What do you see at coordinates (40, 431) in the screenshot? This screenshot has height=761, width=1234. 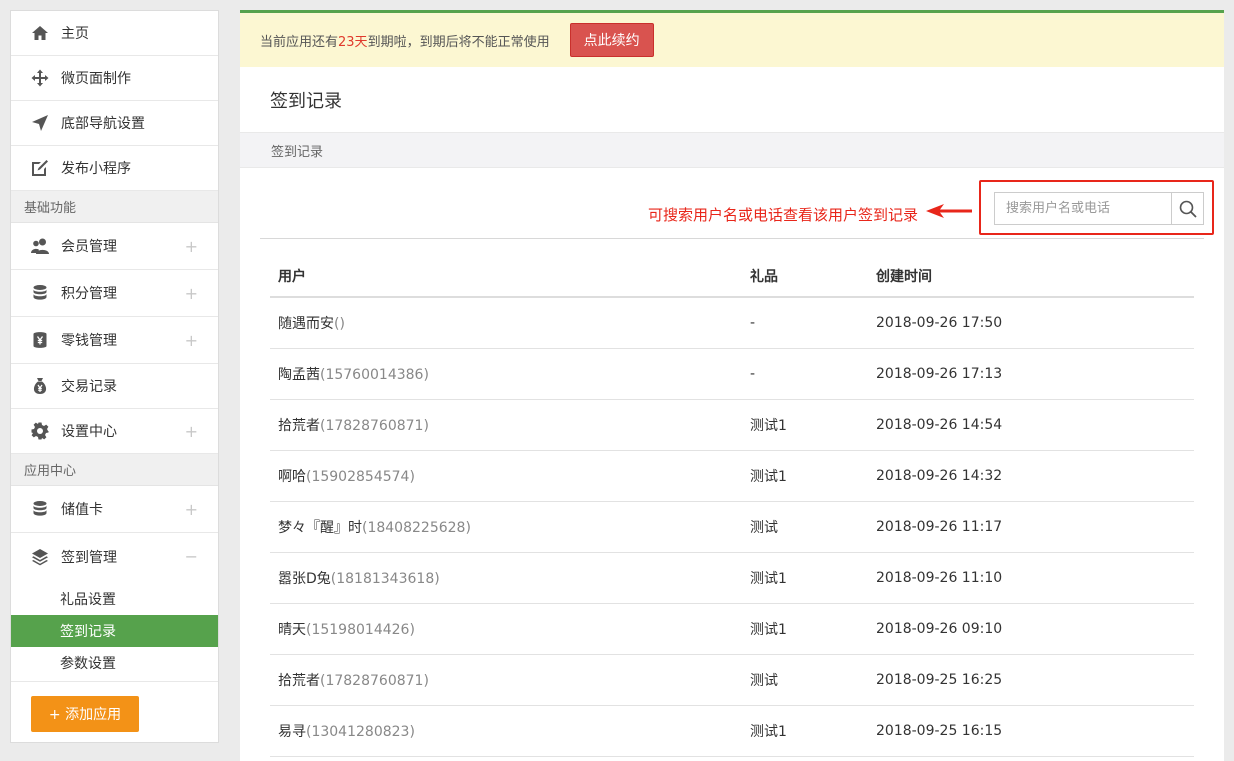 I see `gear-icon` at bounding box center [40, 431].